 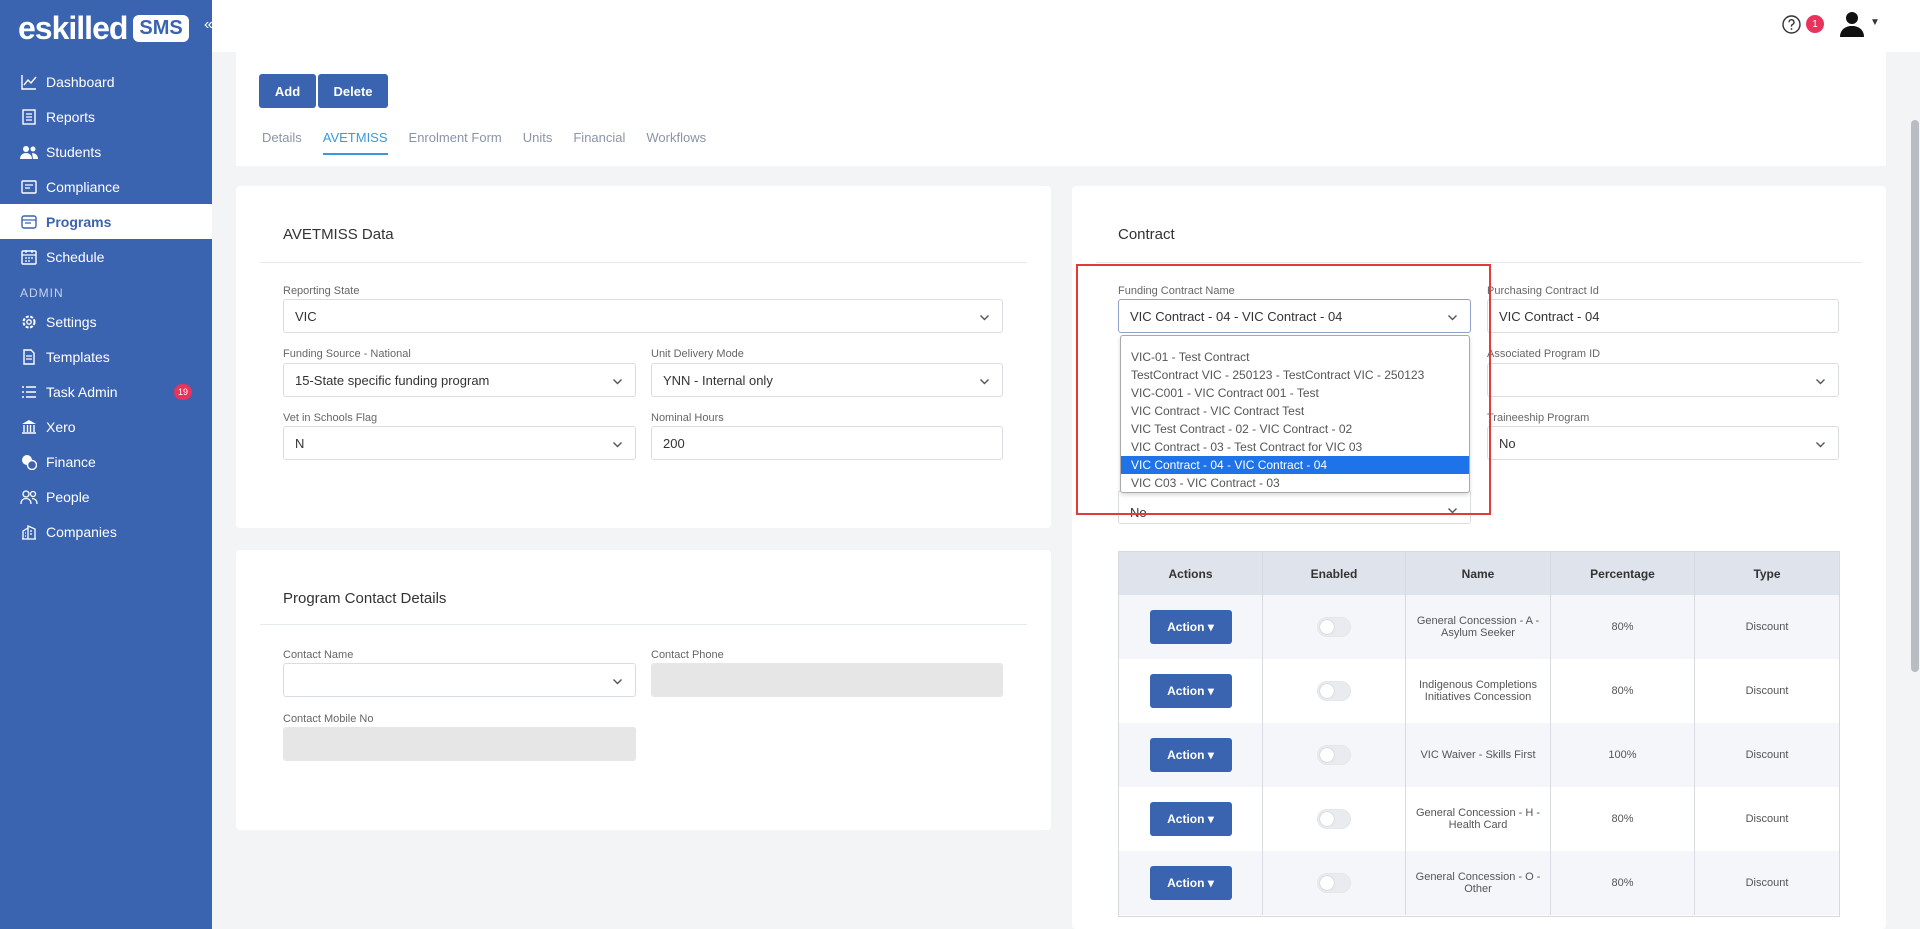 I want to click on sidebar-item-label: People, so click(x=68, y=496).